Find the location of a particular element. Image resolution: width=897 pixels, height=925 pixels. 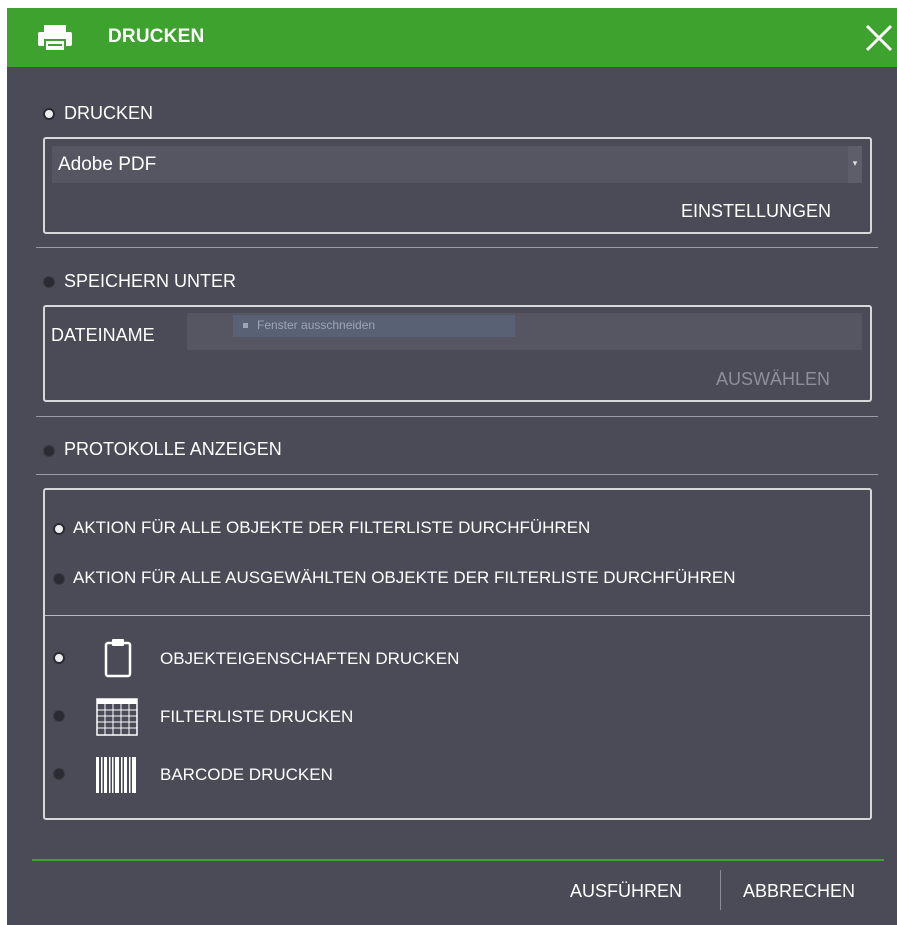

save-as-label: SPEICHERN UNTER is located at coordinates (150, 281).